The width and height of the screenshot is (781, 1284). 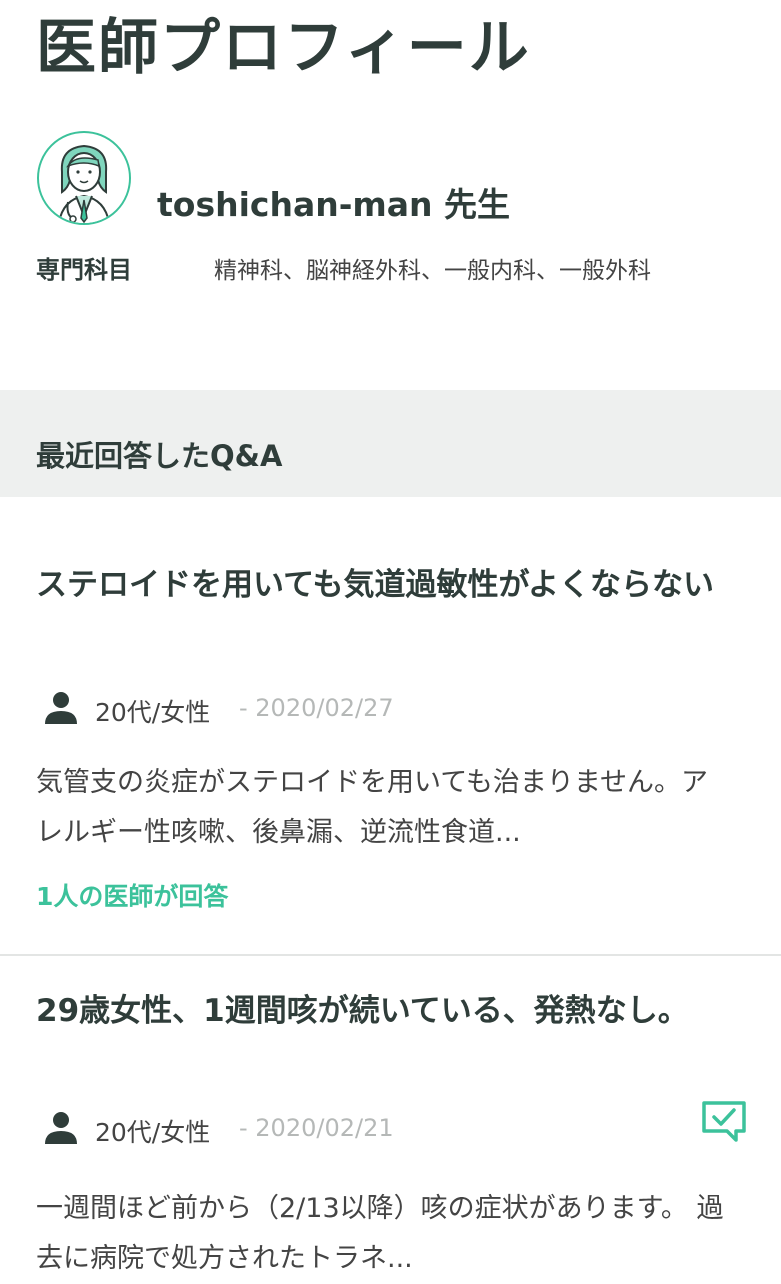 What do you see at coordinates (84, 178) in the screenshot?
I see `doctor-avatar` at bounding box center [84, 178].